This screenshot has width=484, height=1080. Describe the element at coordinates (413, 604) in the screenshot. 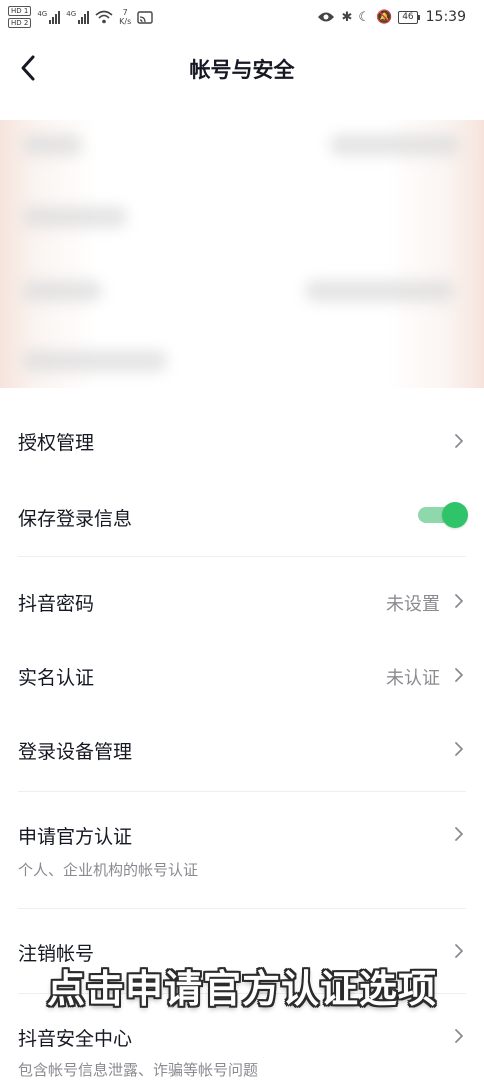

I see `settings-item-value: 未设置` at that location.